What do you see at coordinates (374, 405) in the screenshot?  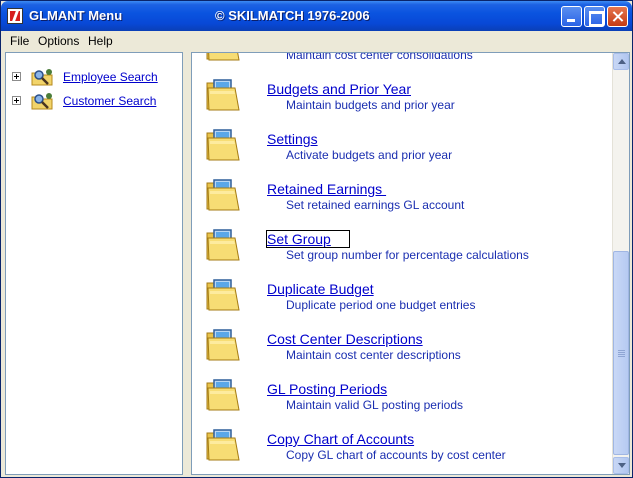 I see `entry-description: Maintain valid GL posting periods` at bounding box center [374, 405].